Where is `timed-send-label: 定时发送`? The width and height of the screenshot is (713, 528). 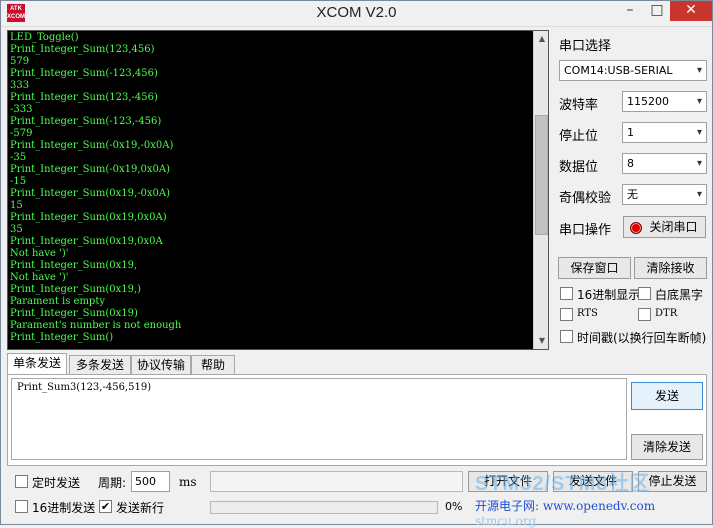 timed-send-label: 定时发送 is located at coordinates (56, 483).